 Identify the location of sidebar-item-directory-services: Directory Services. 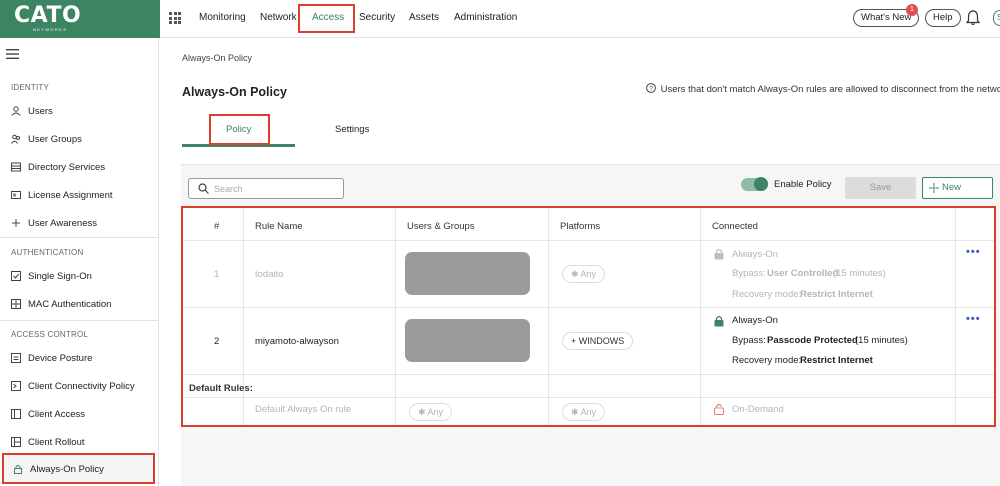
(58, 167).